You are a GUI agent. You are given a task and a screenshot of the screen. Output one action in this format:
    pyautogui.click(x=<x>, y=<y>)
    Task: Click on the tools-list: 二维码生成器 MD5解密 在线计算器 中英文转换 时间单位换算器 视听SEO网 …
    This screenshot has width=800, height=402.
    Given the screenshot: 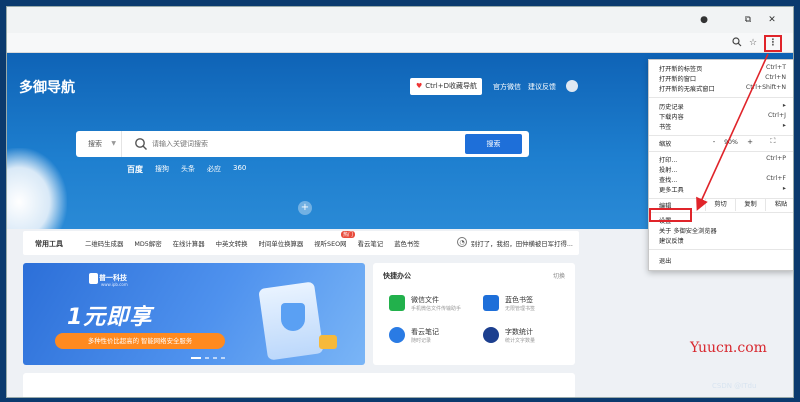 What is the action you would take?
    pyautogui.click(x=252, y=243)
    